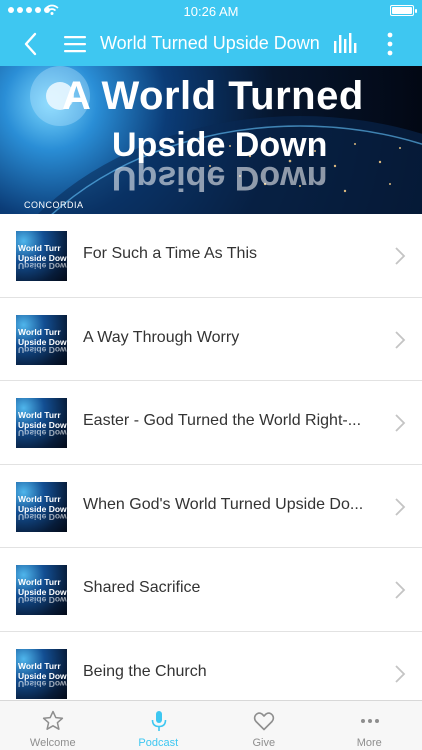 The image size is (422, 750). I want to click on audio-bars-icon, so click(345, 43).